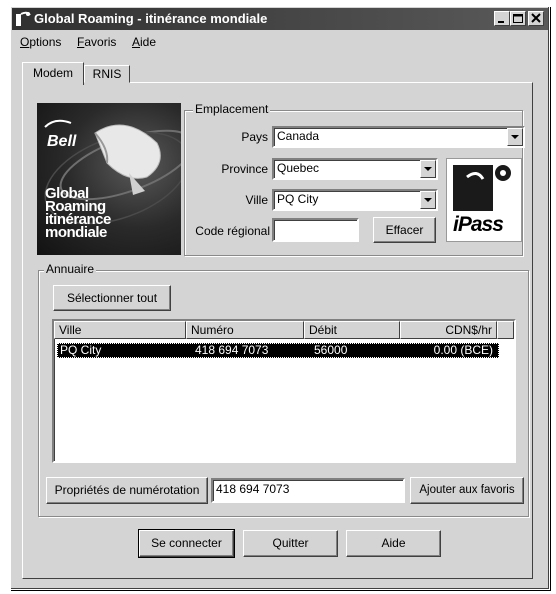 The image size is (556, 594). What do you see at coordinates (245, 330) in the screenshot?
I see `column-header-number: Numéro` at bounding box center [245, 330].